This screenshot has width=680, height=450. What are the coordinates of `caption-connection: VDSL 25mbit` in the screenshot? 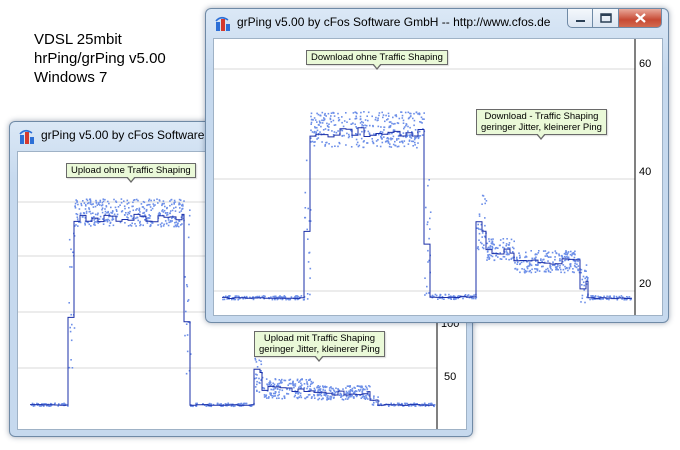 It's located at (78, 39).